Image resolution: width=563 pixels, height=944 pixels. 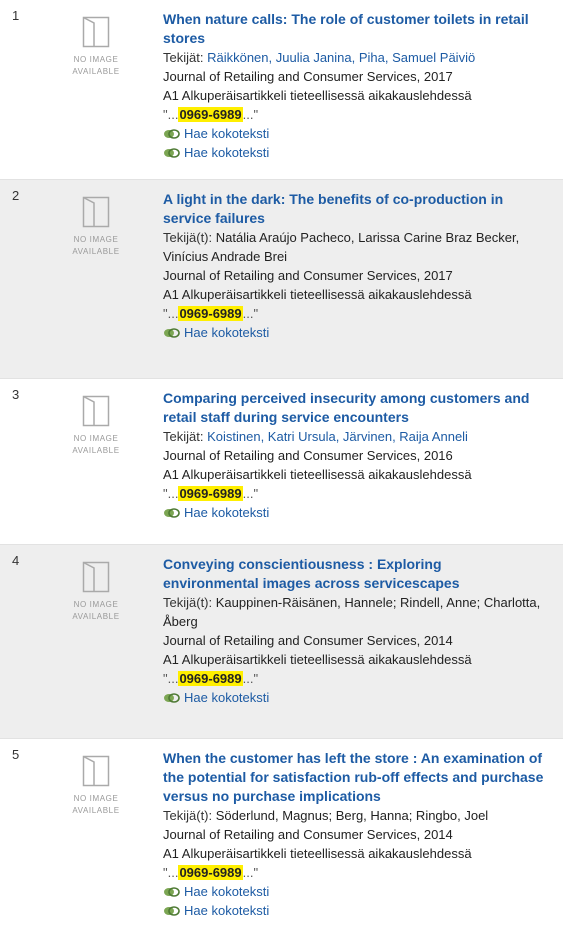 What do you see at coordinates (16, 15) in the screenshot?
I see `result-number: 1` at bounding box center [16, 15].